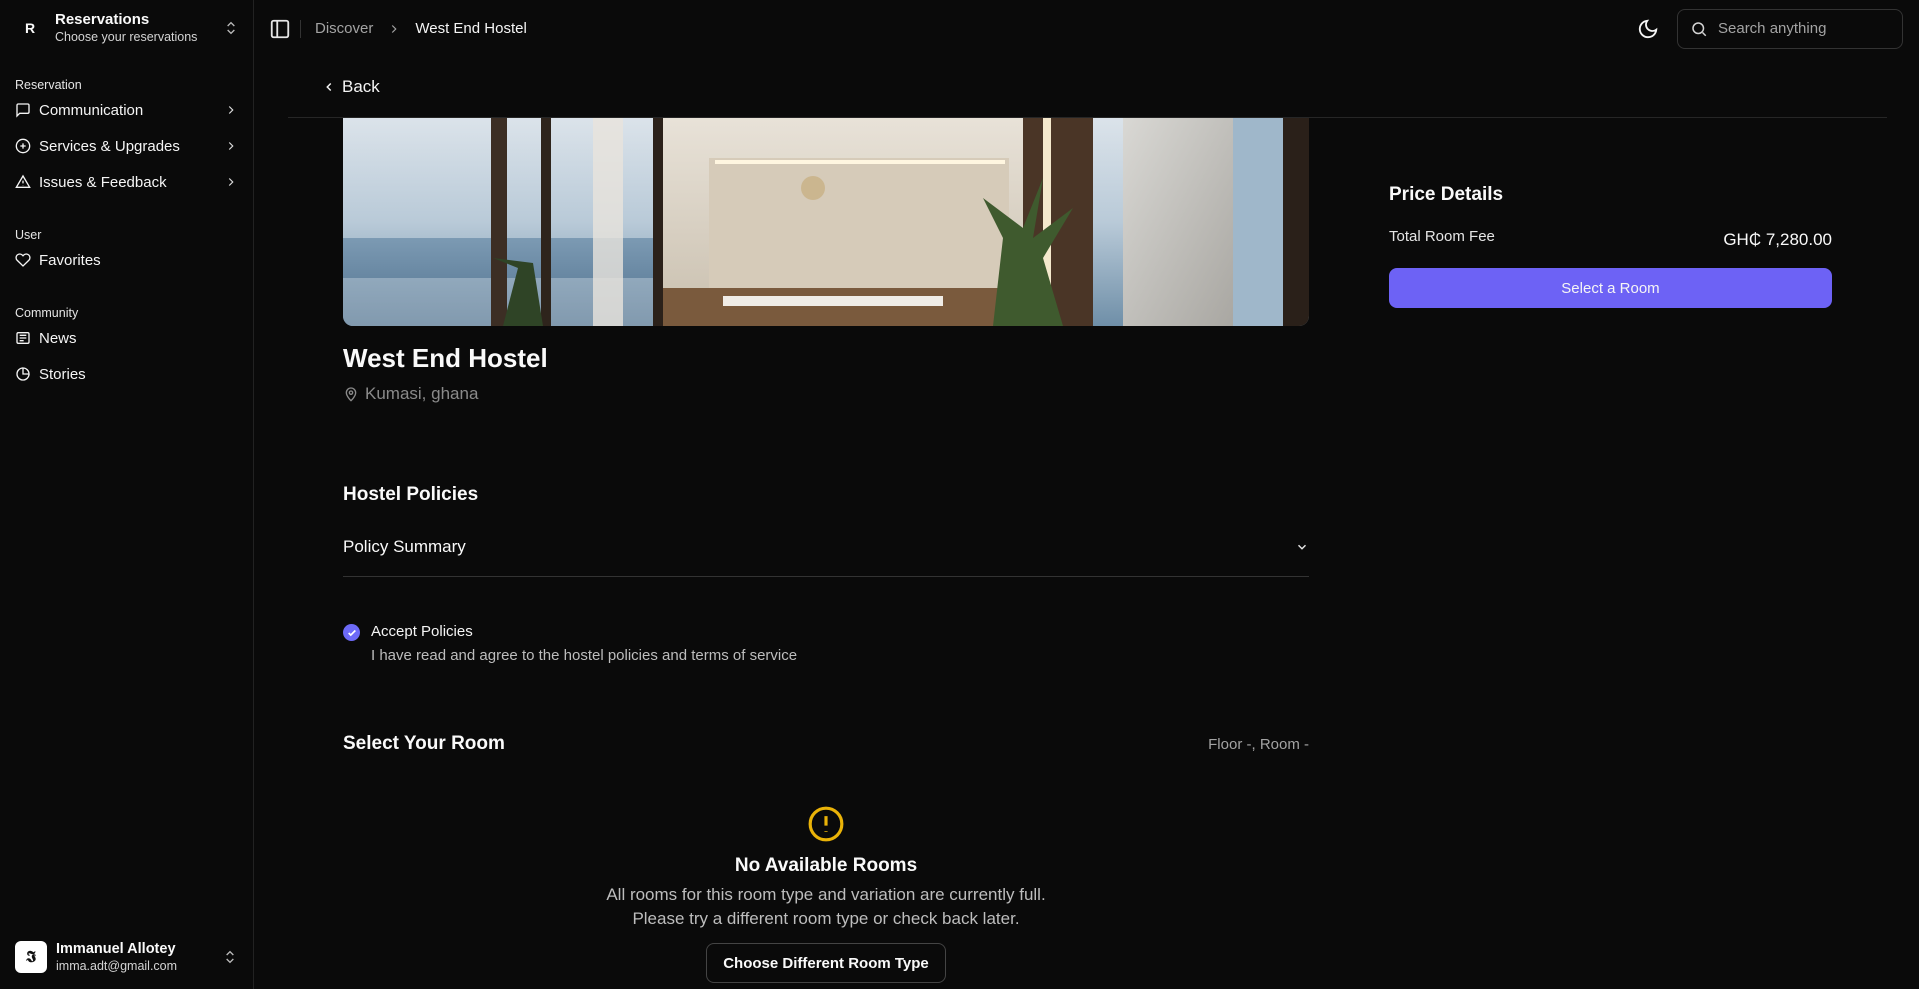 This screenshot has width=1919, height=989. What do you see at coordinates (422, 631) in the screenshot?
I see `accept-policies-title: Accept Policies` at bounding box center [422, 631].